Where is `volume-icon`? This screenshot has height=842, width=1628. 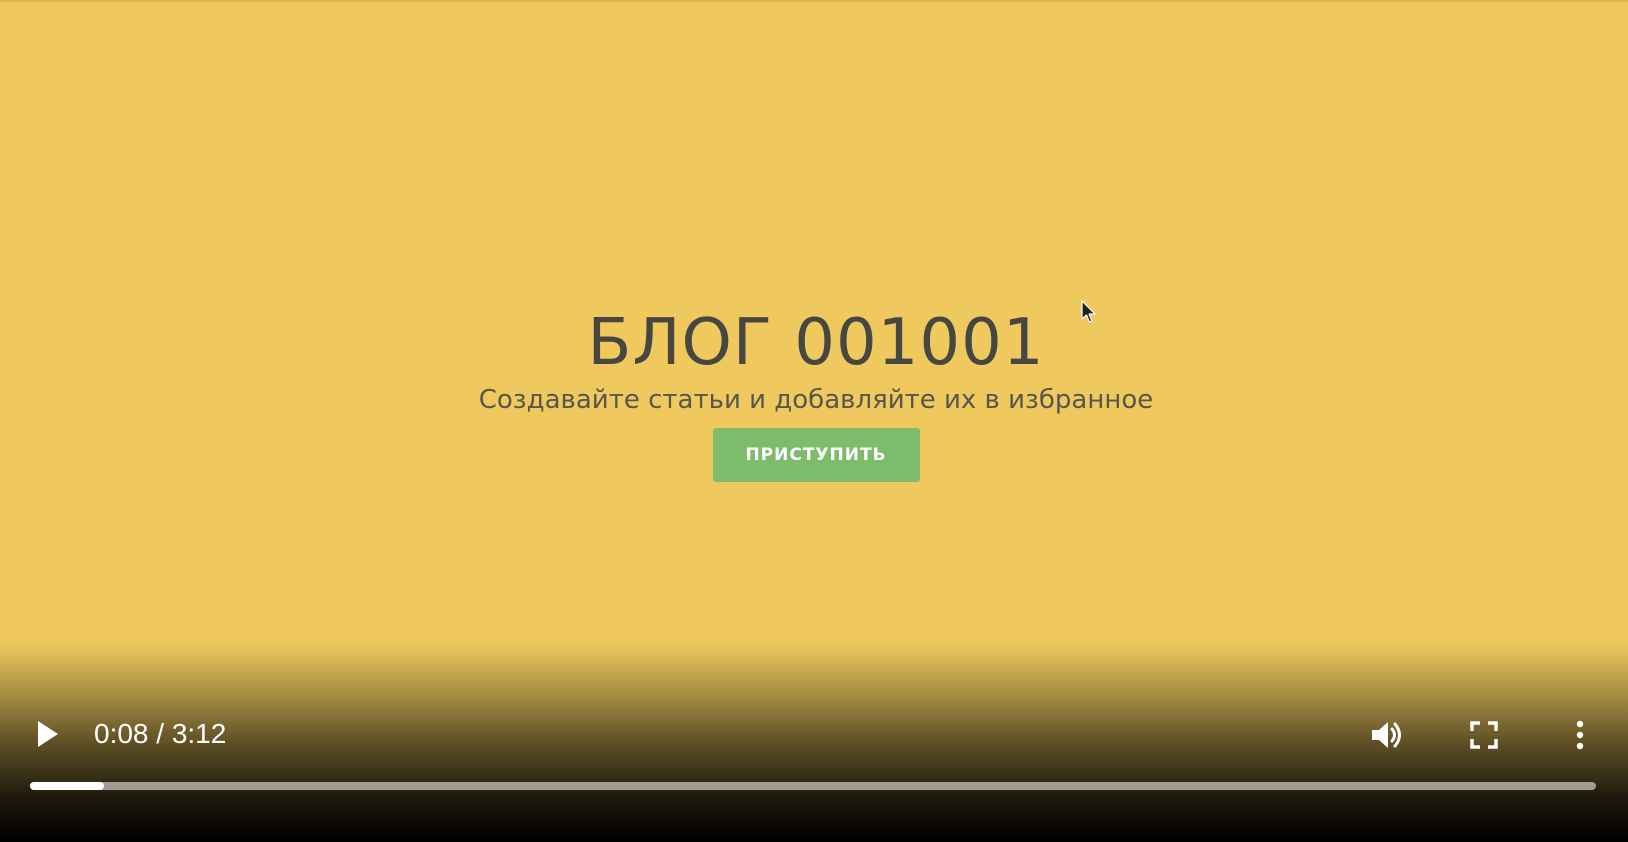 volume-icon is located at coordinates (1386, 735).